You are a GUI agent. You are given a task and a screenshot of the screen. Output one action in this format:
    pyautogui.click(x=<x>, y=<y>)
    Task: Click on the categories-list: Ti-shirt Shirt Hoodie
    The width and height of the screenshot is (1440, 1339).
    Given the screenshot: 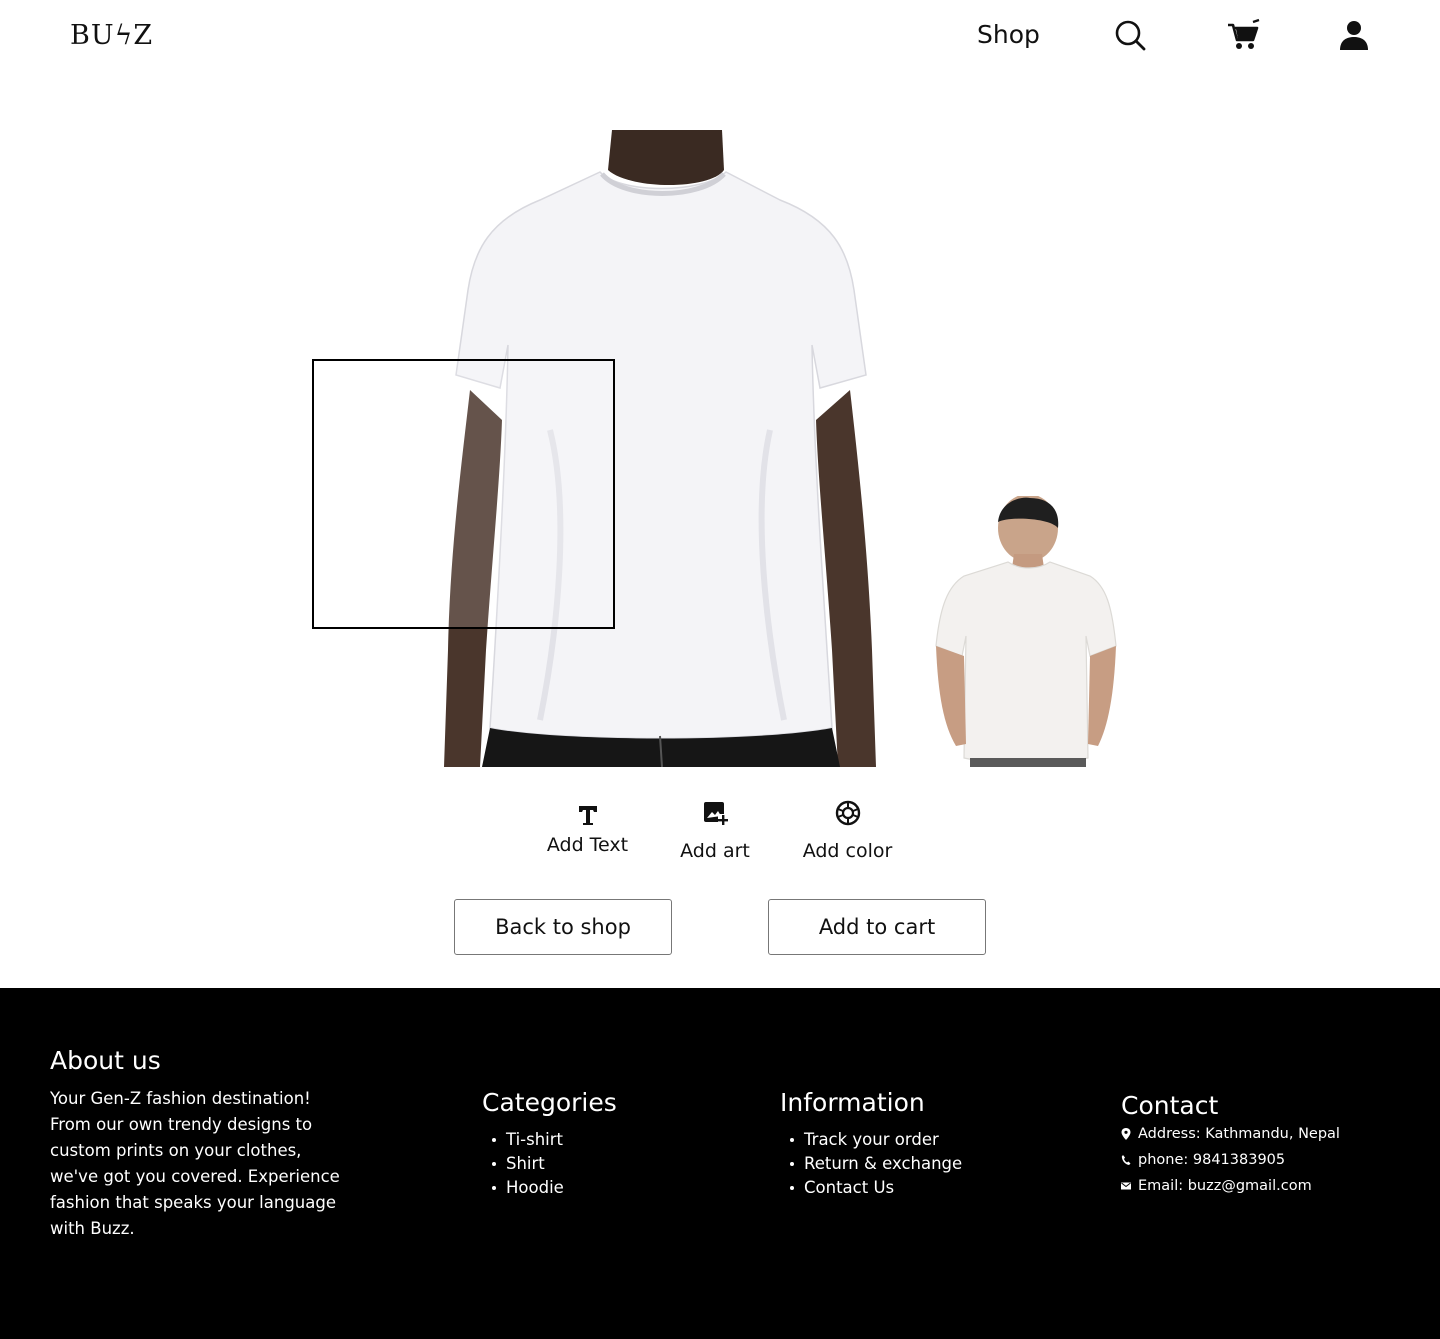 What is the action you would take?
    pyautogui.click(x=523, y=1164)
    